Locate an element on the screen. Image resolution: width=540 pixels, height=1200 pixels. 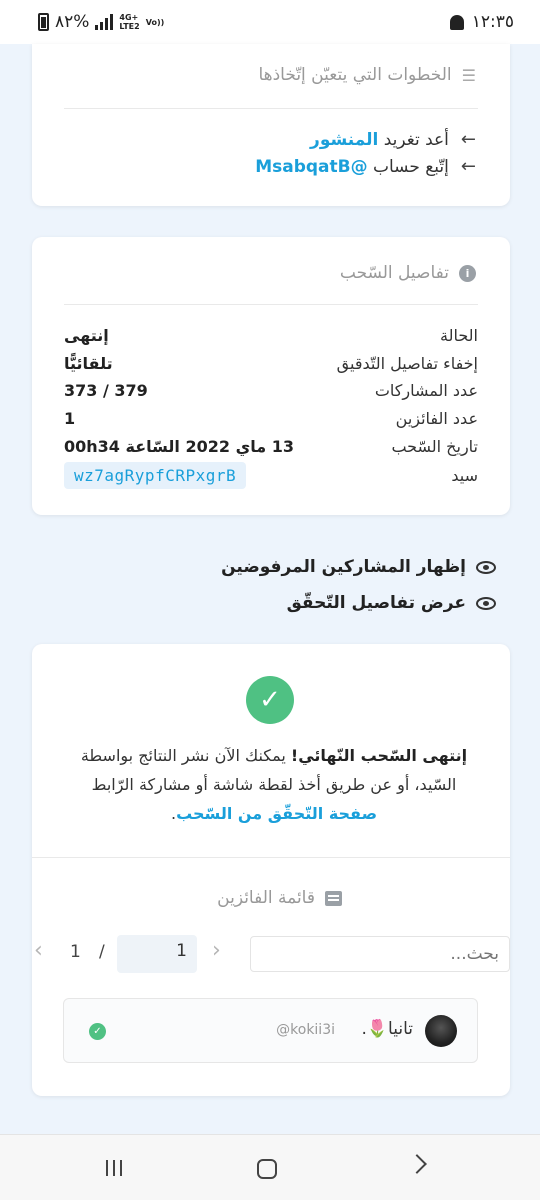
step-follow: ← إتّبع حساب @MsabqatB is located at coordinates (365, 166).